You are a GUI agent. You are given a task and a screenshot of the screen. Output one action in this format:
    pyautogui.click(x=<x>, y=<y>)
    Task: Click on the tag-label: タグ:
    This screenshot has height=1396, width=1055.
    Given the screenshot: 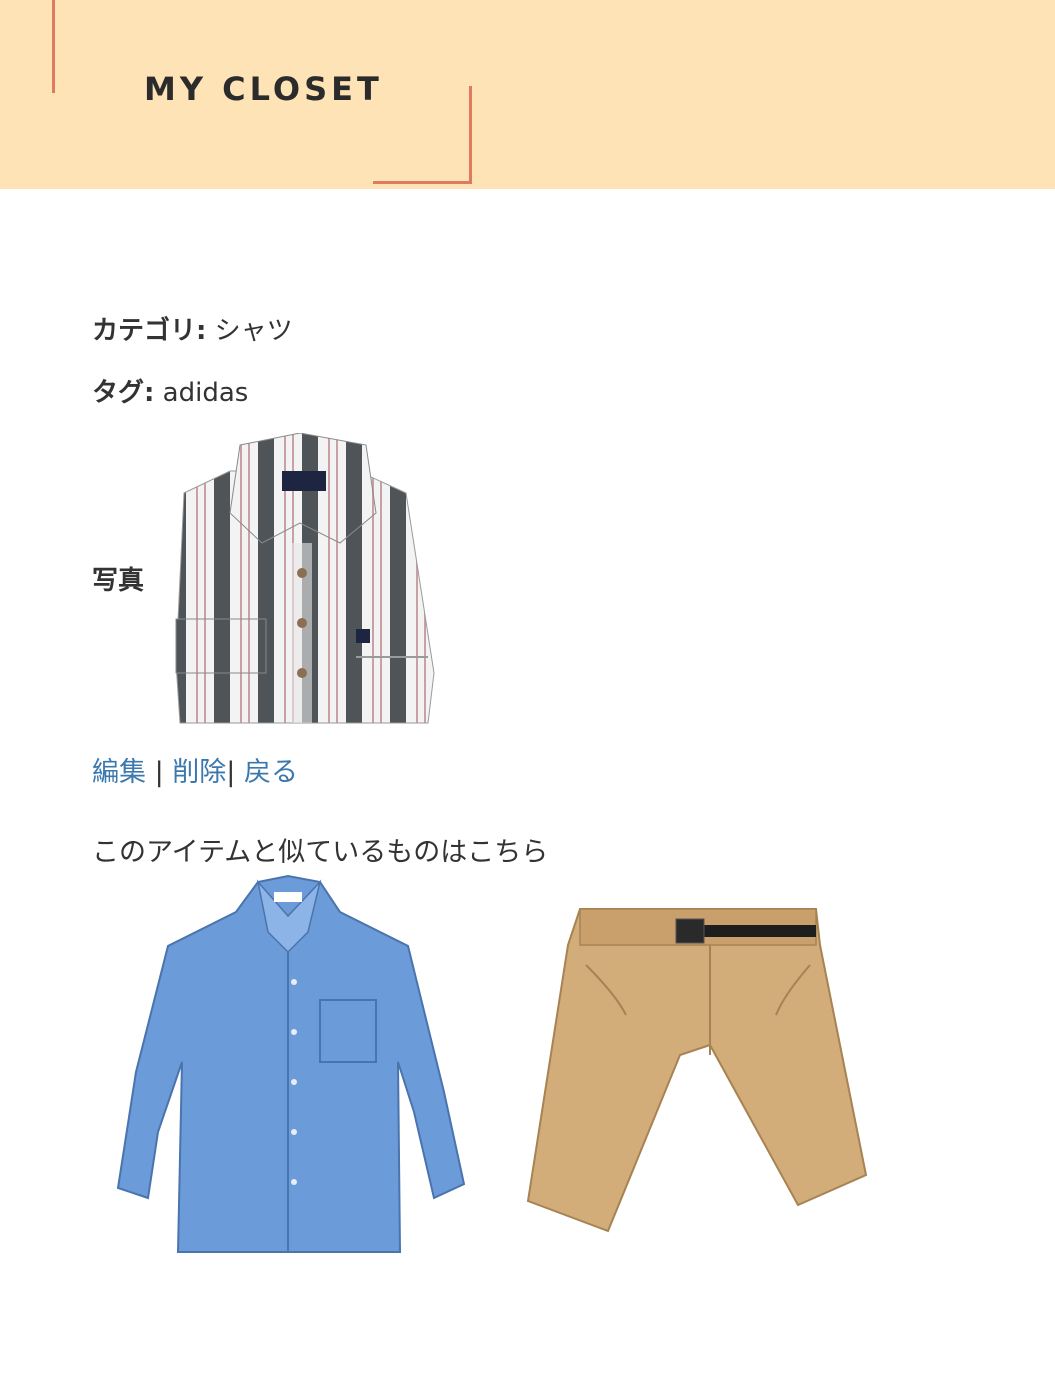 What is the action you would take?
    pyautogui.click(x=123, y=393)
    